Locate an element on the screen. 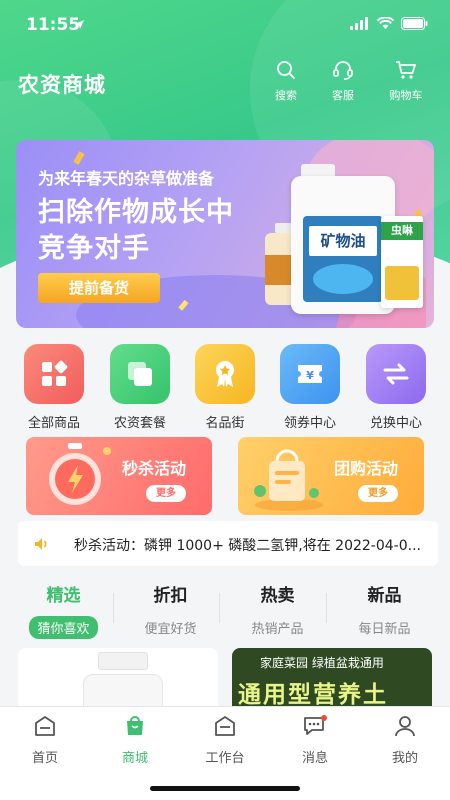 This screenshot has height=800, width=450. category-coupon-center: ¥ 领券中心 is located at coordinates (310, 387).